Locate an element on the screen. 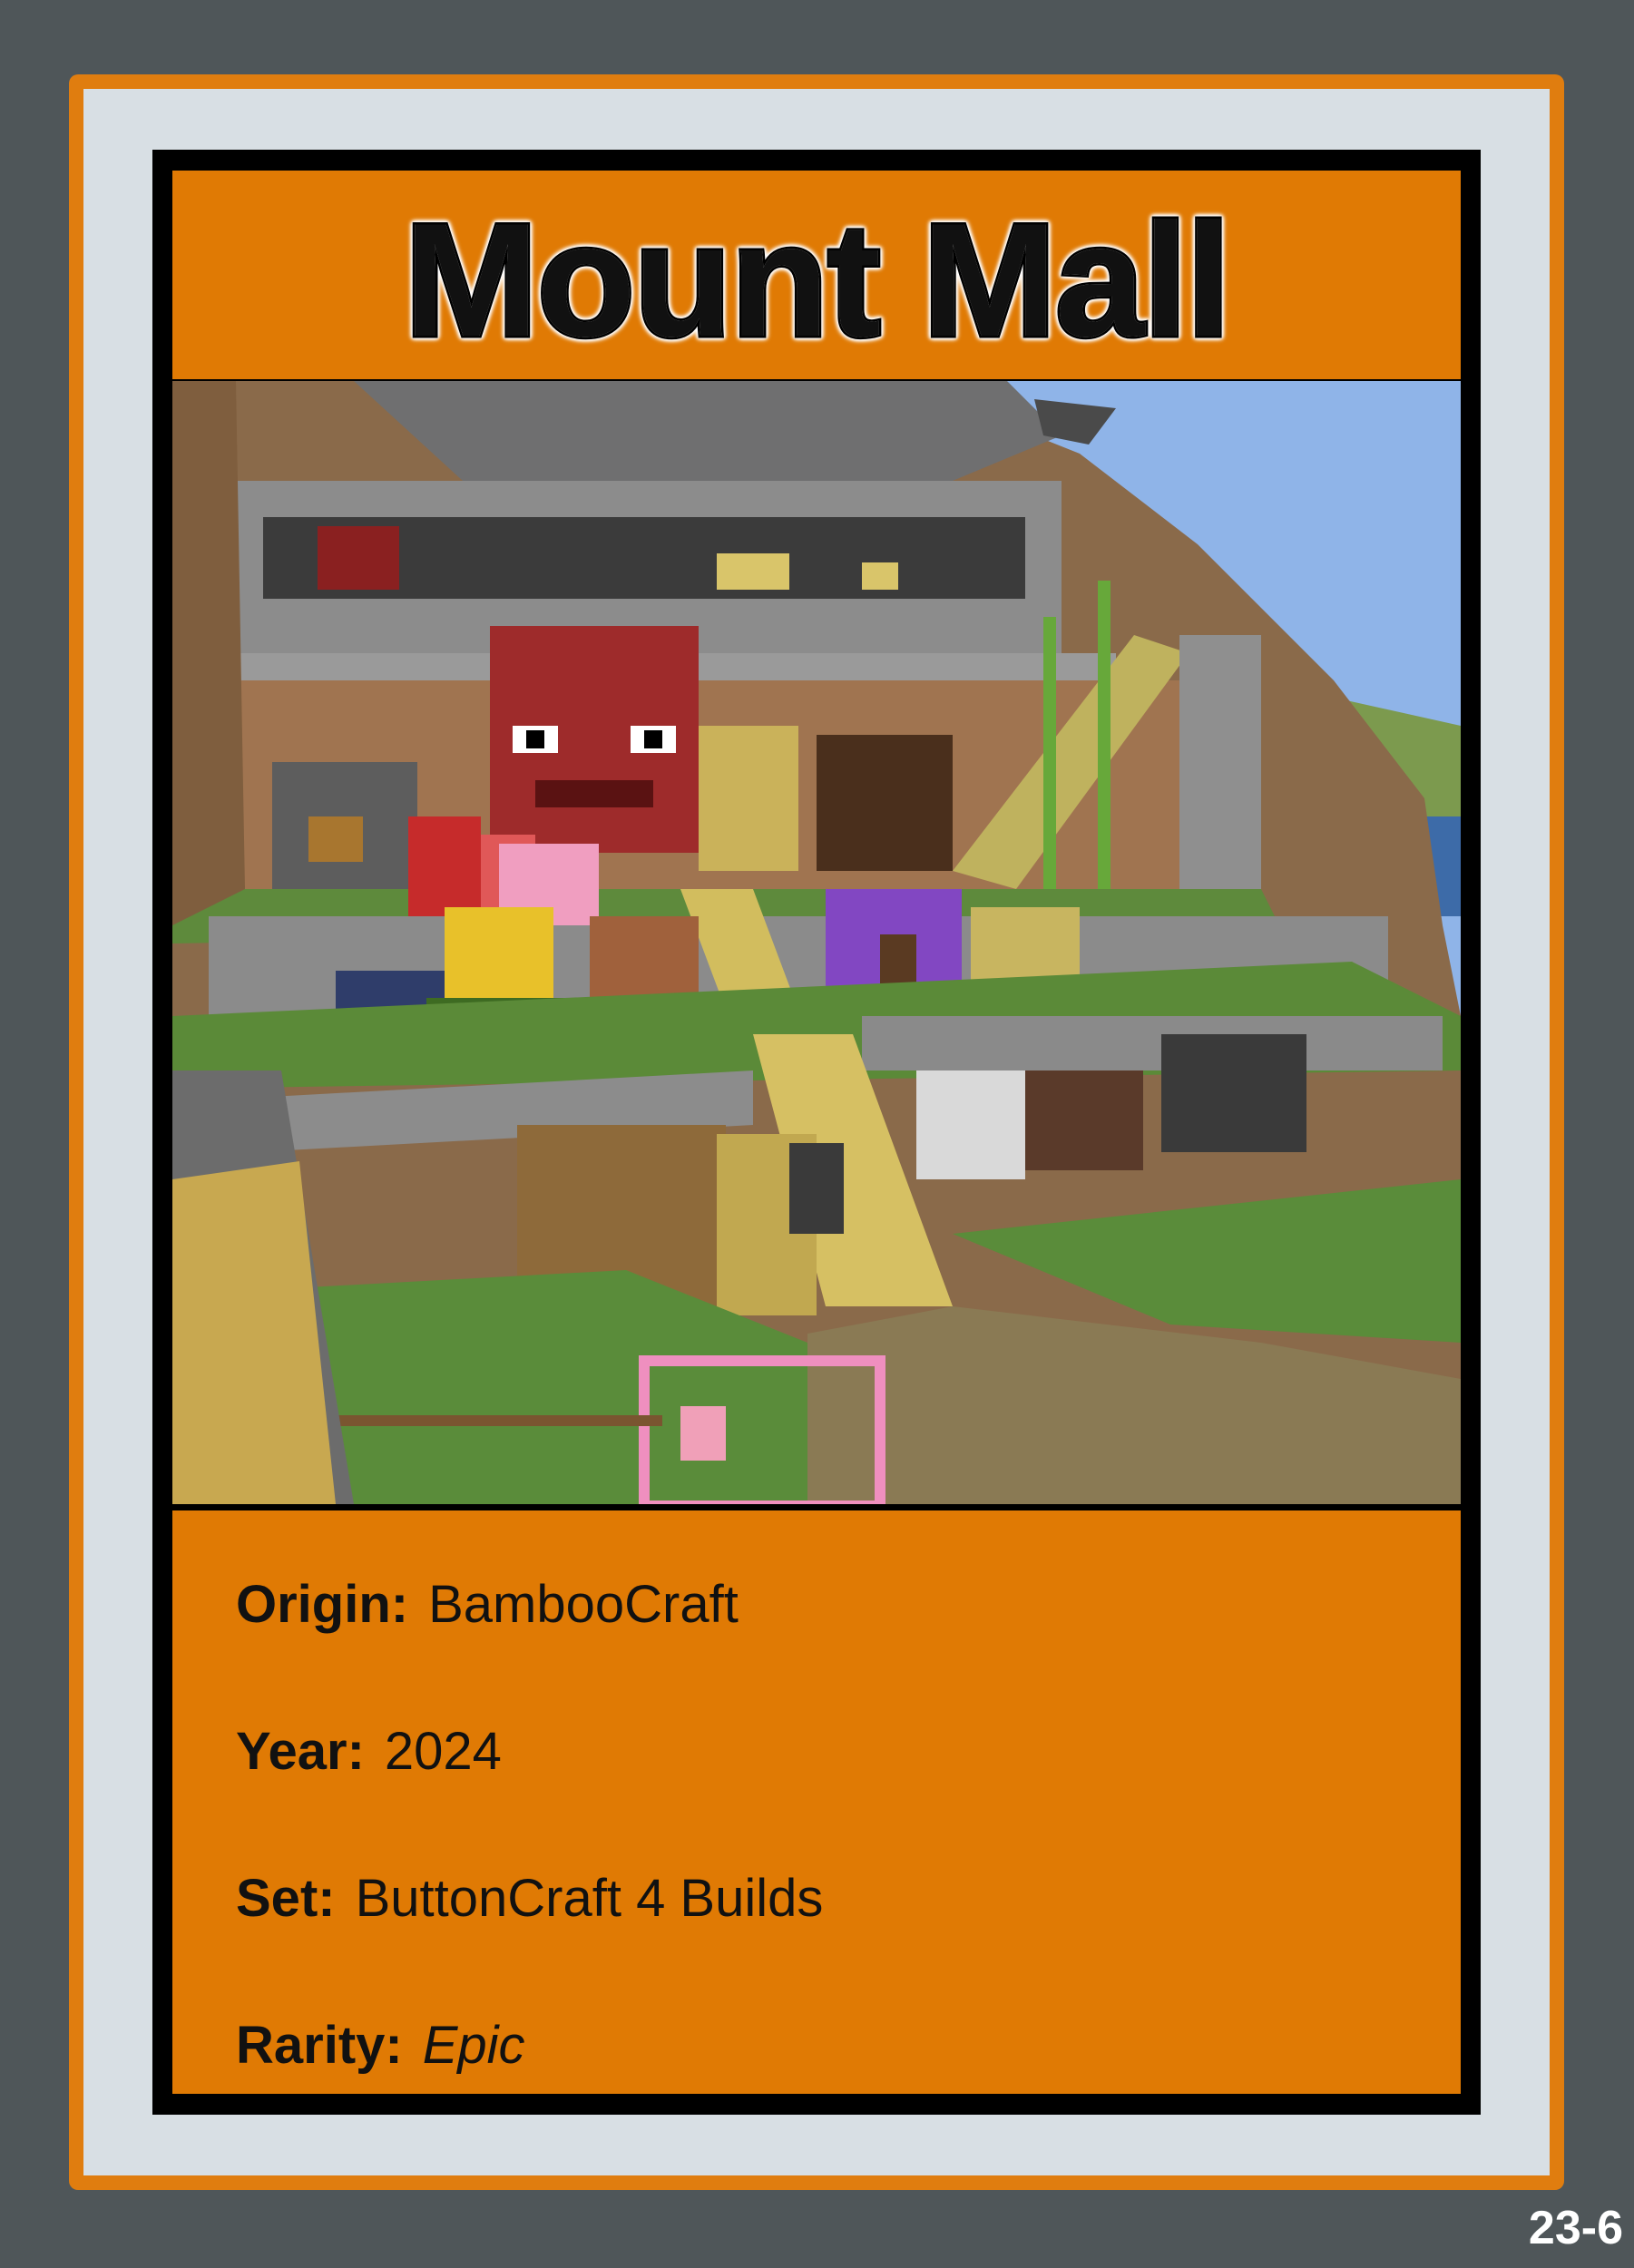 The height and width of the screenshot is (2268, 1634). field-rarity: Rarity: Epic is located at coordinates (380, 2045).